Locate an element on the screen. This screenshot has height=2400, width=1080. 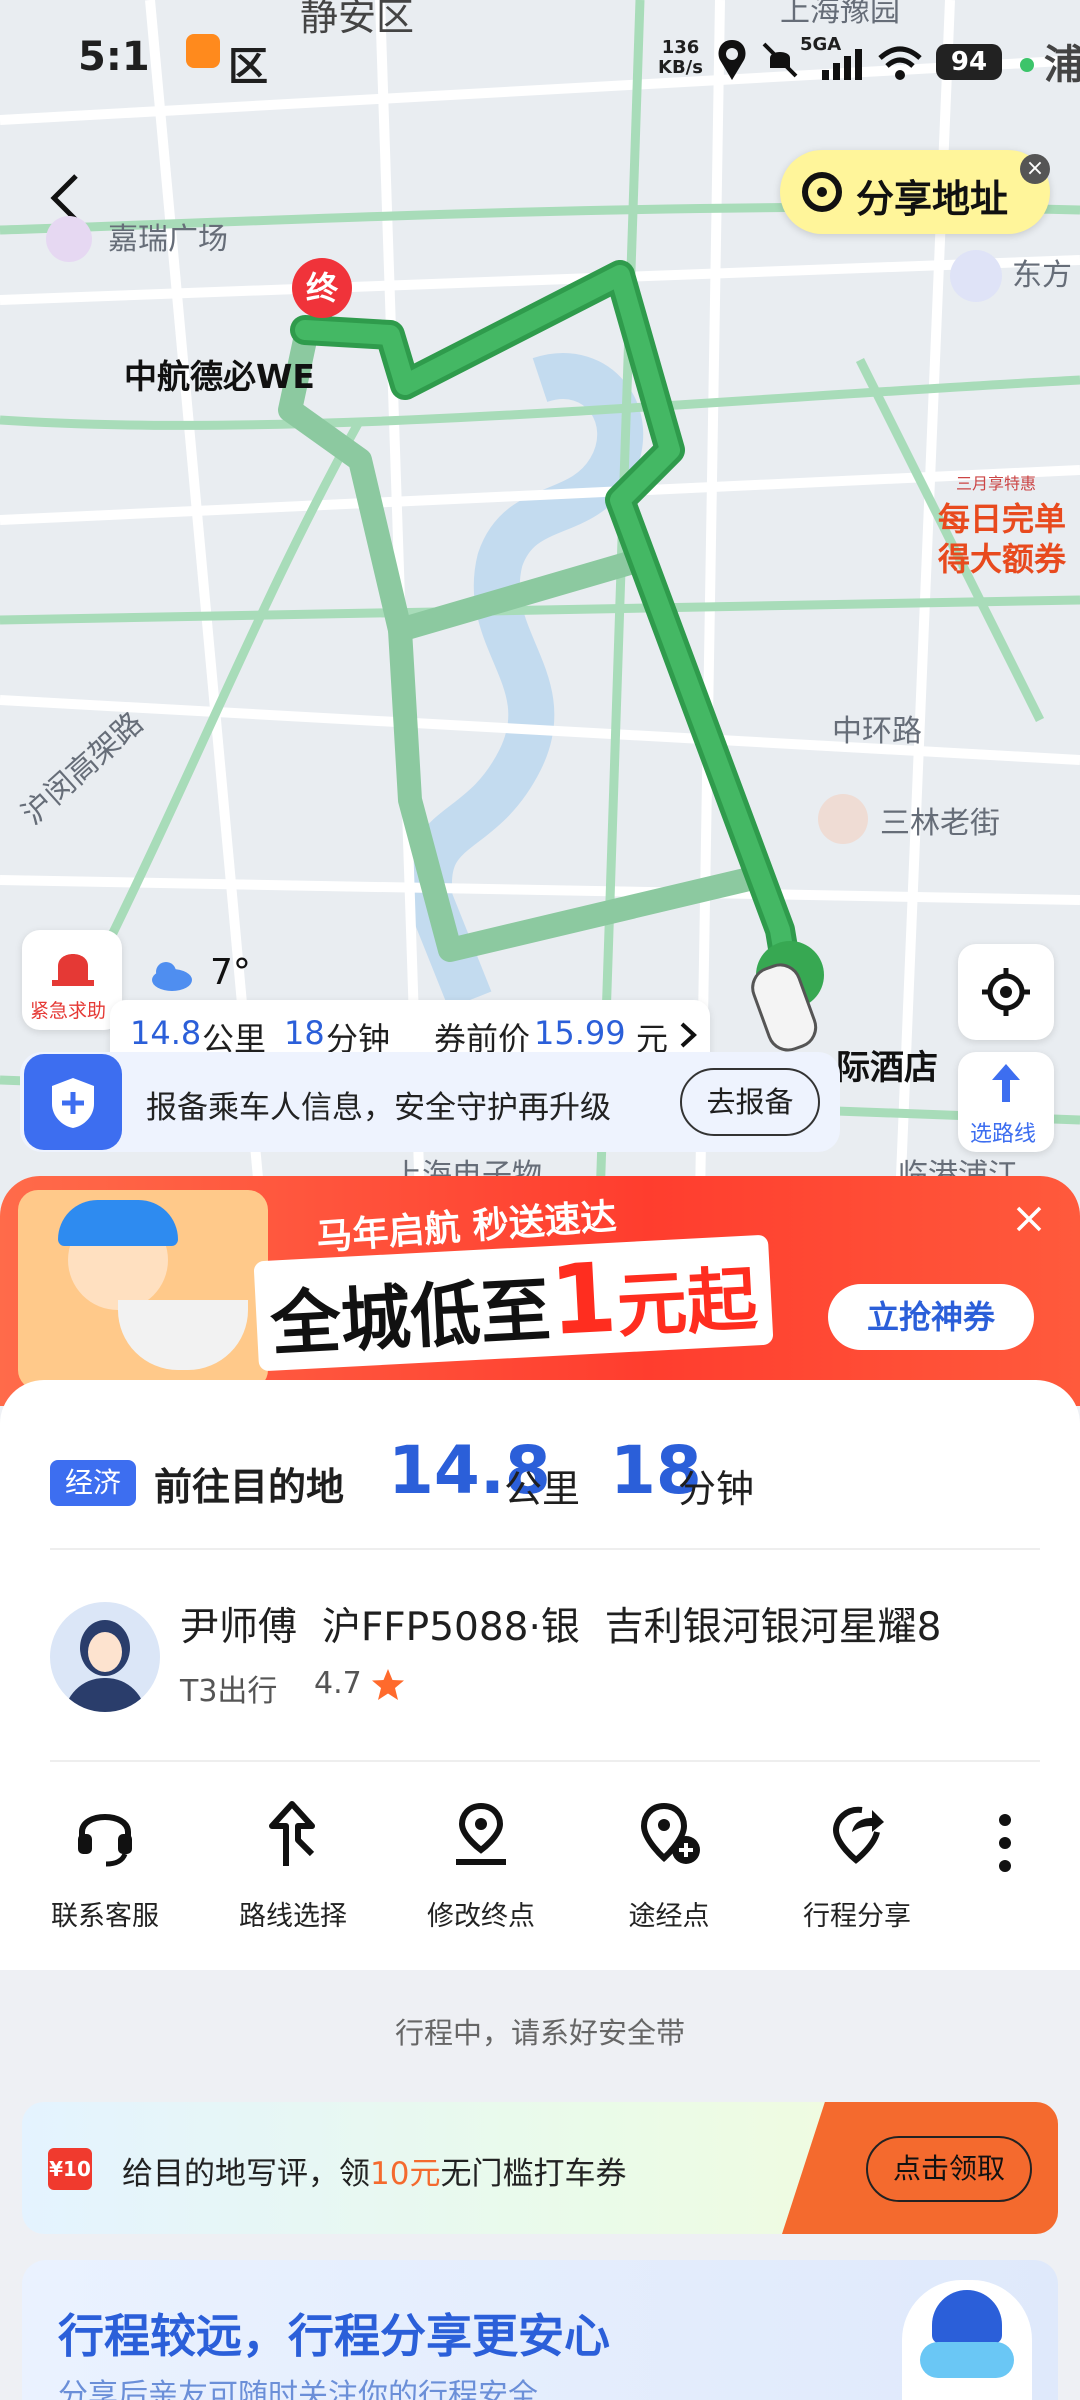
report-button: 去报备 is located at coordinates (750, 1102).